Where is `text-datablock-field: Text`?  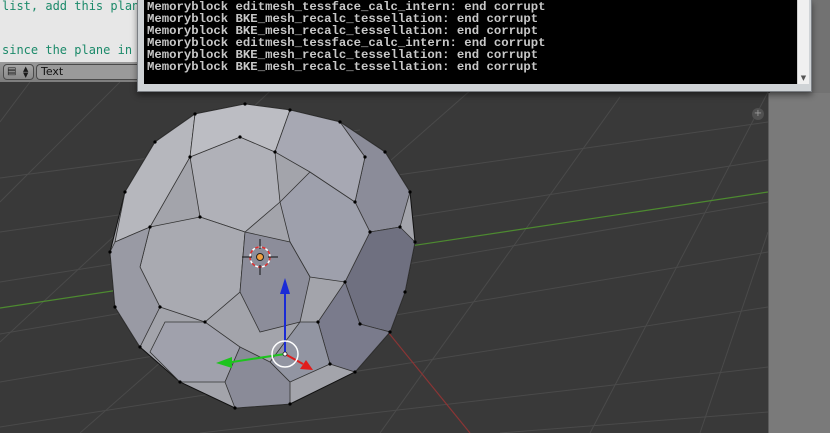
text-datablock-field: Text is located at coordinates (88, 72).